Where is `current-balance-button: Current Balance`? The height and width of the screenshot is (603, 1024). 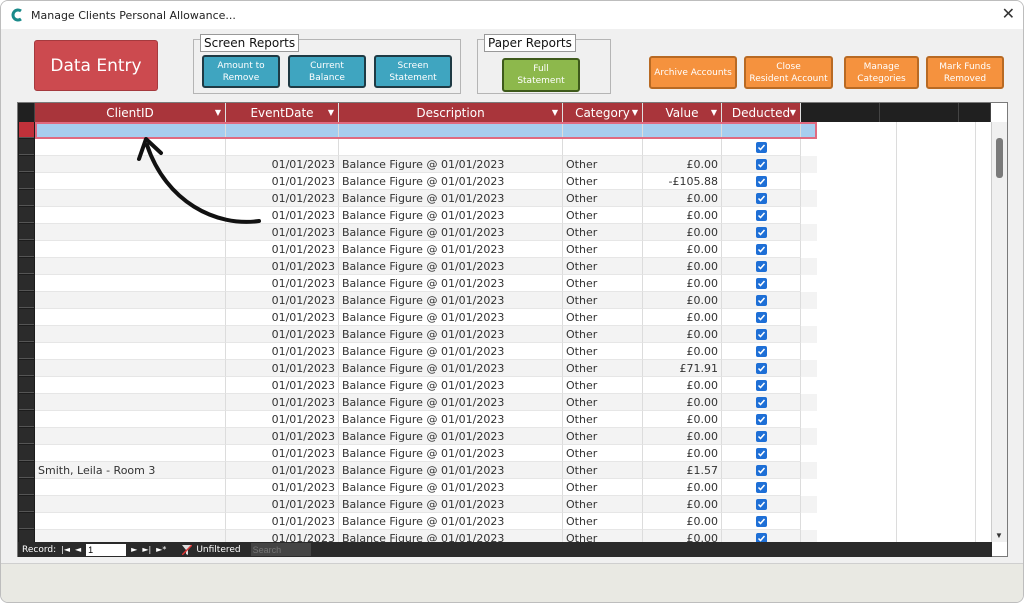
current-balance-button: Current Balance is located at coordinates (327, 71).